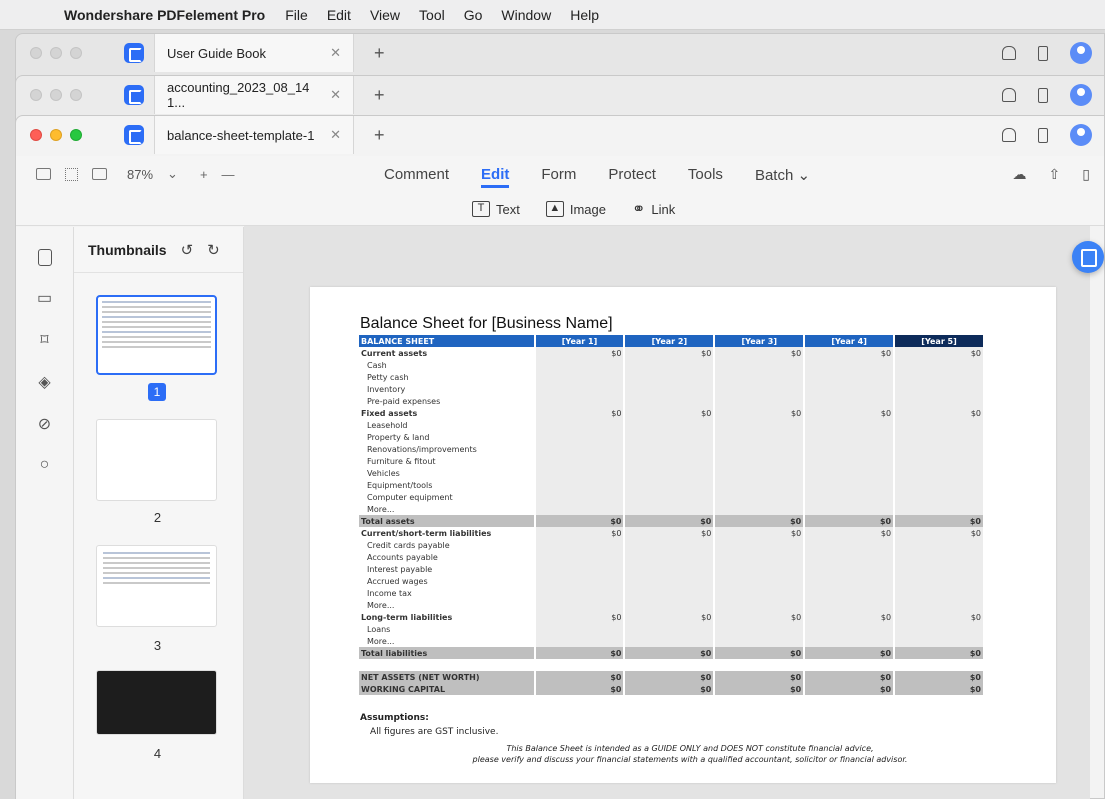 The height and width of the screenshot is (799, 1105). What do you see at coordinates (575, 209) in the screenshot?
I see `edit-image-button: ▲ Image` at bounding box center [575, 209].